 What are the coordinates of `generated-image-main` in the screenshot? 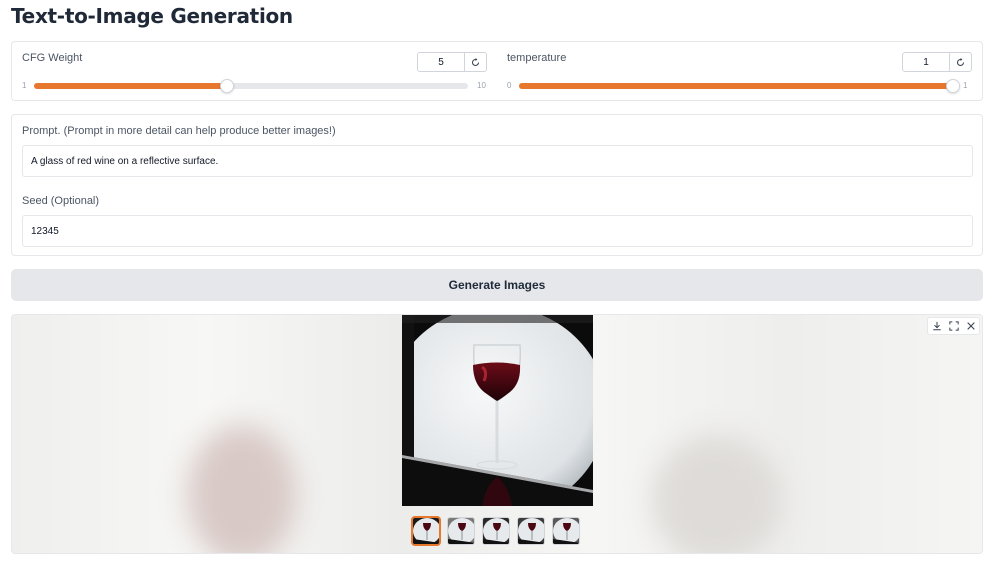 It's located at (497, 410).